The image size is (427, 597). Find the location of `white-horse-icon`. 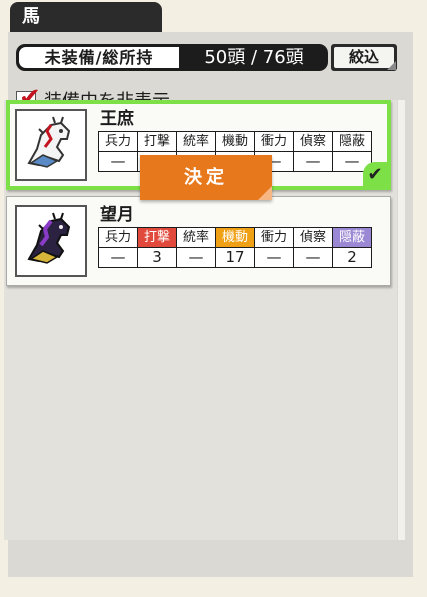

white-horse-icon is located at coordinates (51, 145).